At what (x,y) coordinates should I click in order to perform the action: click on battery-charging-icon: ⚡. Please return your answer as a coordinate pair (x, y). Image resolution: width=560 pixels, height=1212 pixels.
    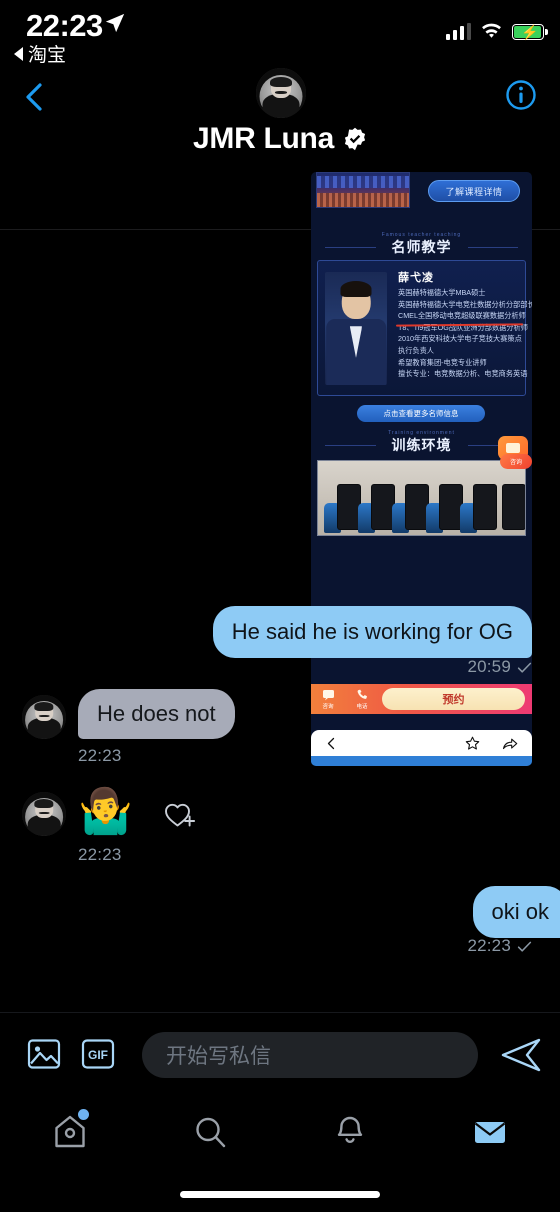
    Looking at the image, I should click on (530, 32).